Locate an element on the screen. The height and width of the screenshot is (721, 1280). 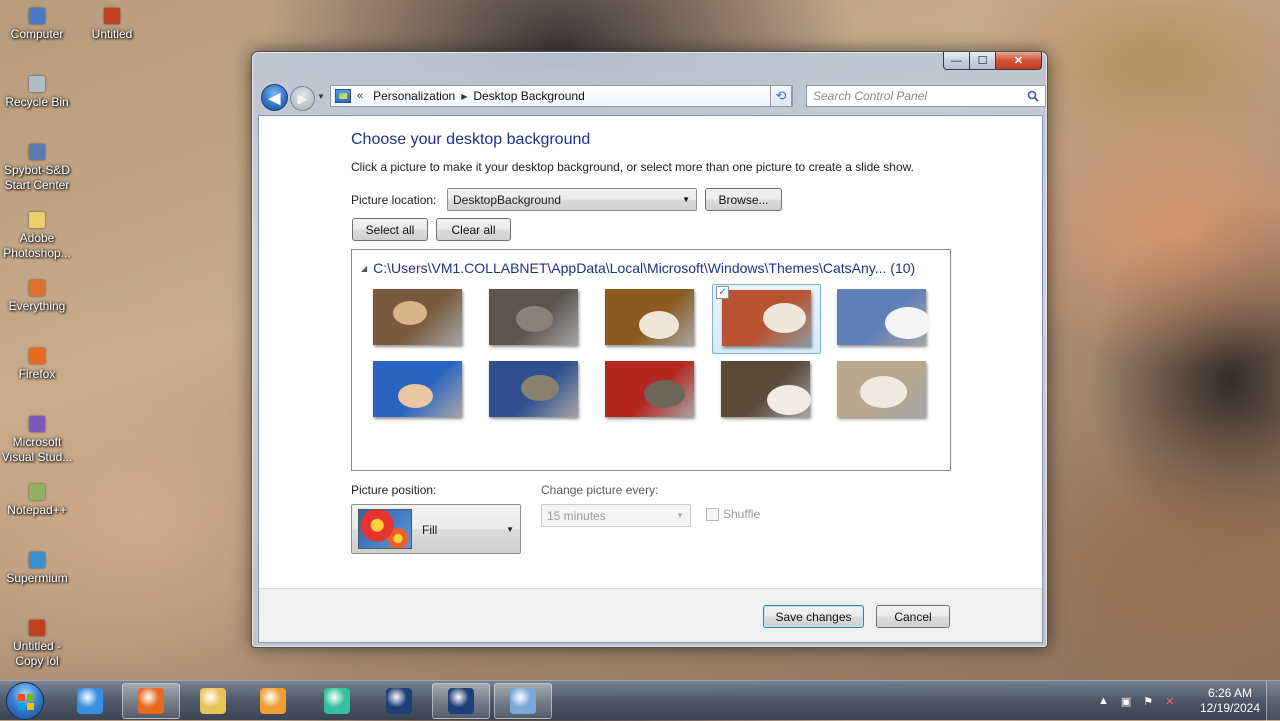
caption-buttons: — ☐ ✕ is located at coordinates (992, 61).